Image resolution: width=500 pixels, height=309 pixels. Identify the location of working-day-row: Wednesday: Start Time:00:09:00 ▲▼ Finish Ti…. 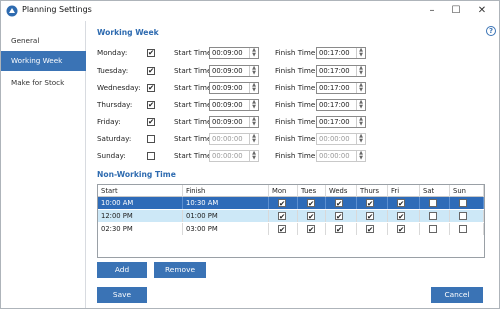
(287, 88).